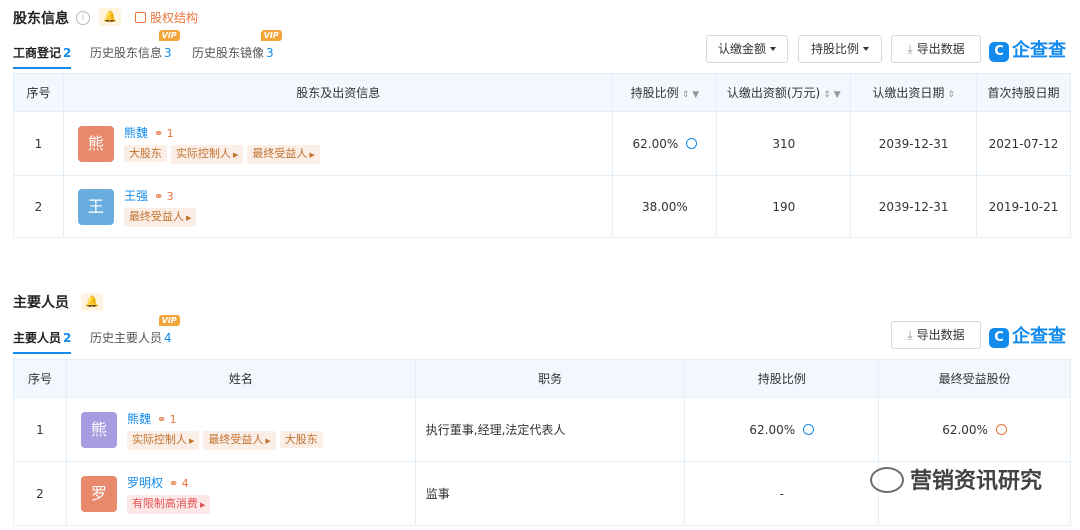  I want to click on col-amount: 认缴出资额(万元) ⇕ ▼, so click(784, 92).